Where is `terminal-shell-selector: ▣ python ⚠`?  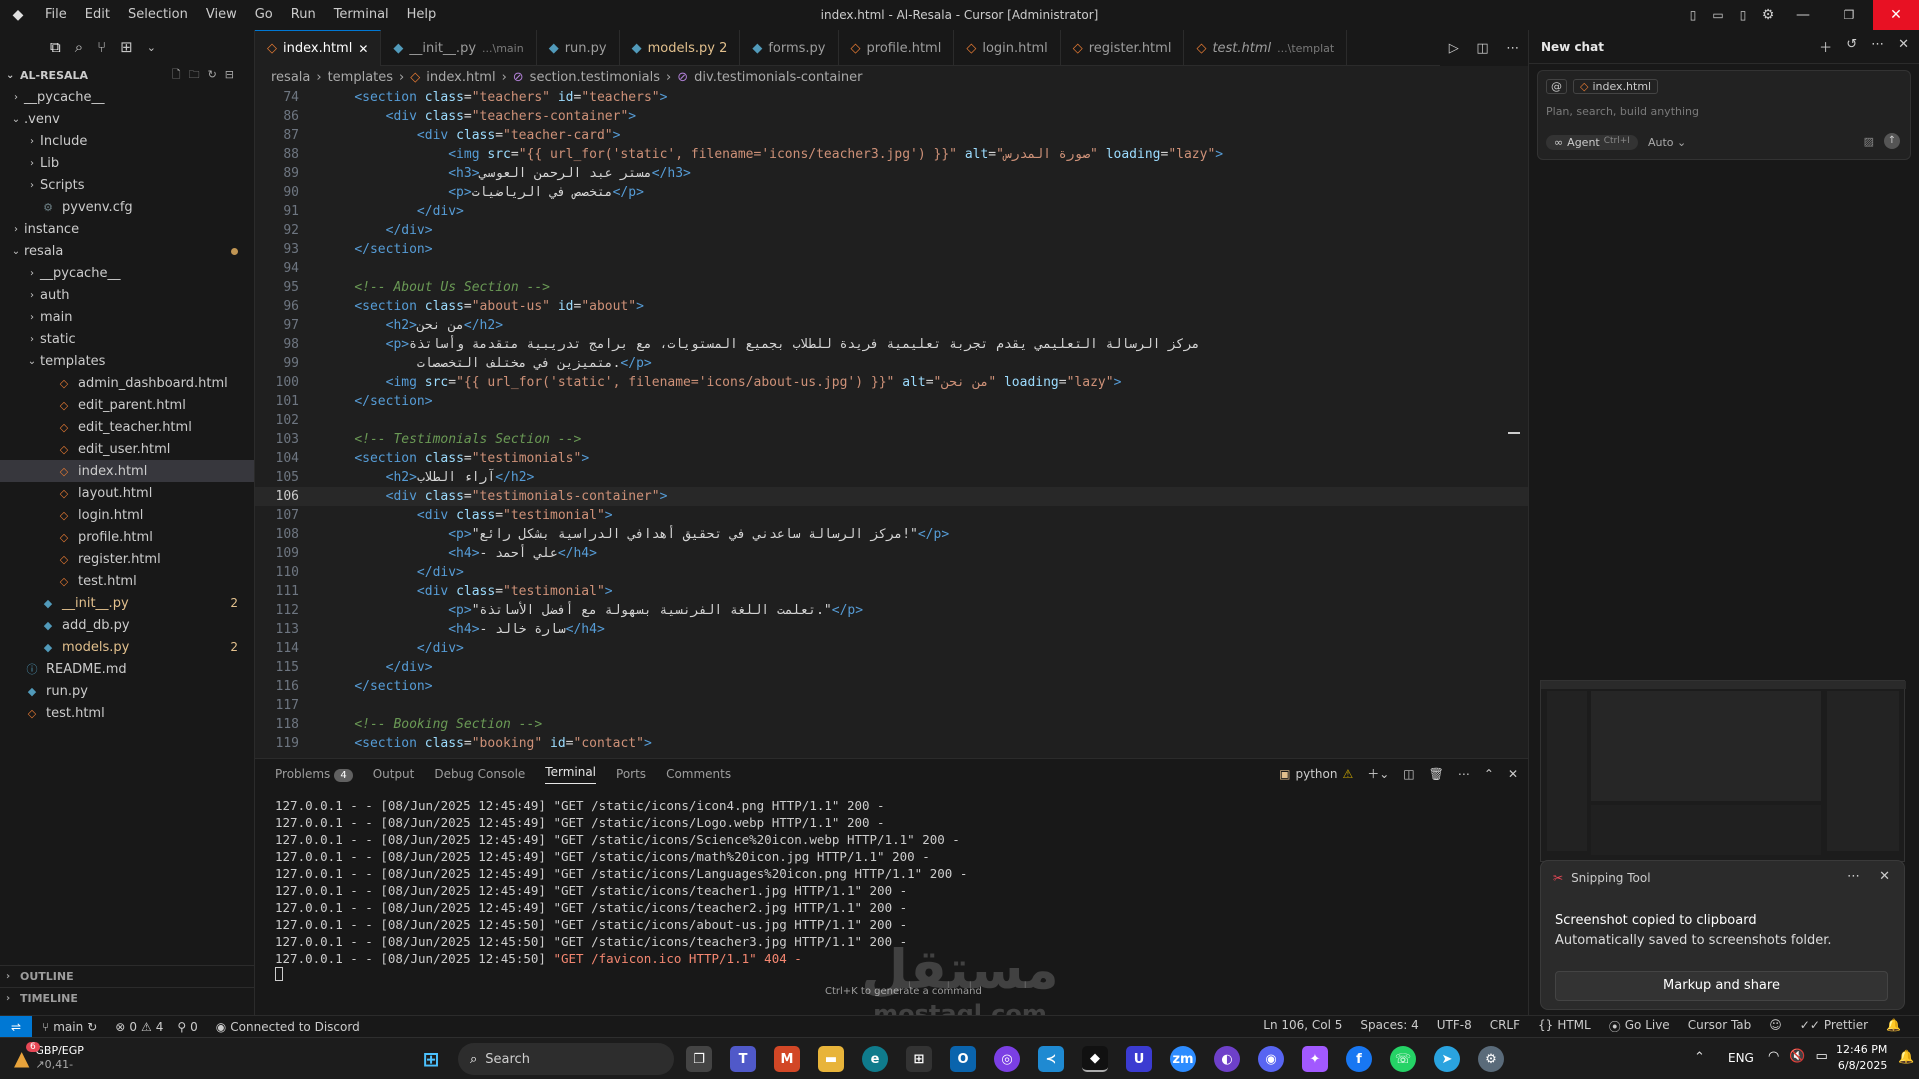 terminal-shell-selector: ▣ python ⚠ is located at coordinates (1316, 774).